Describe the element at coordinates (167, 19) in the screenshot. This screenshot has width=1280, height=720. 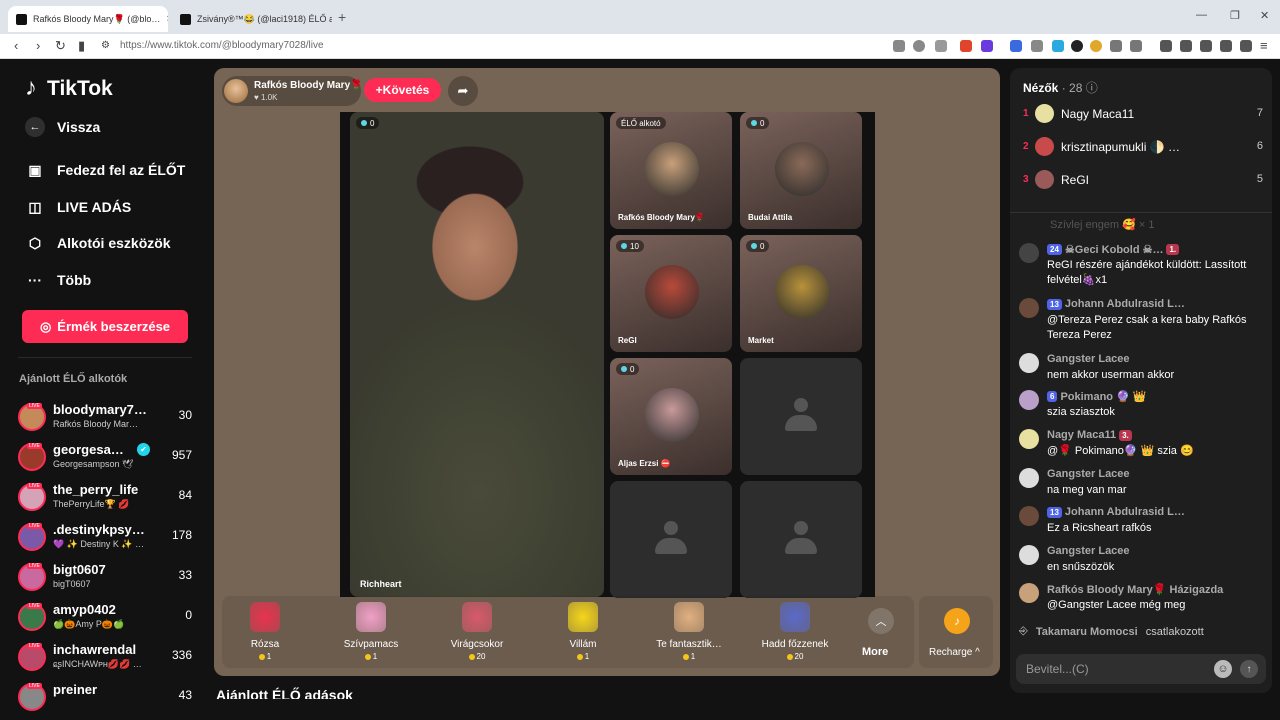
I see `close-tab-icon: ×` at that location.